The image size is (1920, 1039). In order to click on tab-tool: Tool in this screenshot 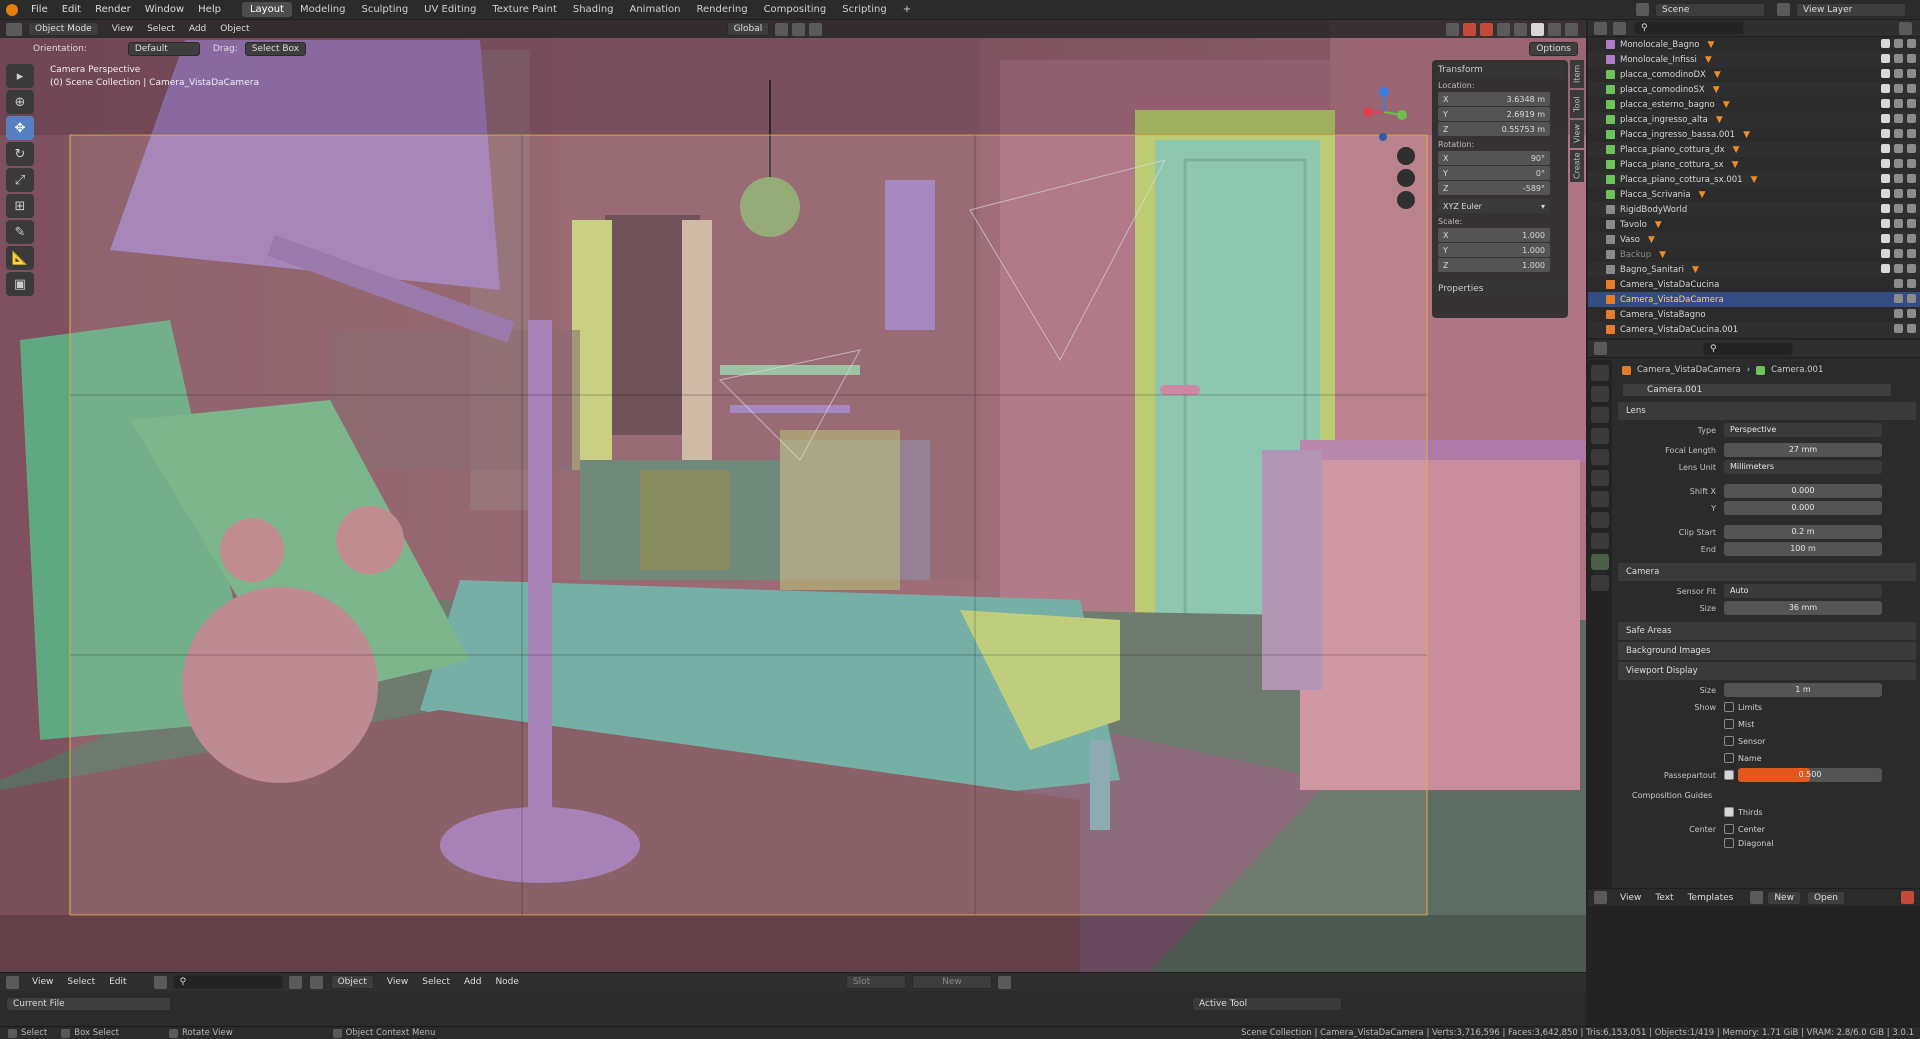, I will do `click(1577, 104)`.